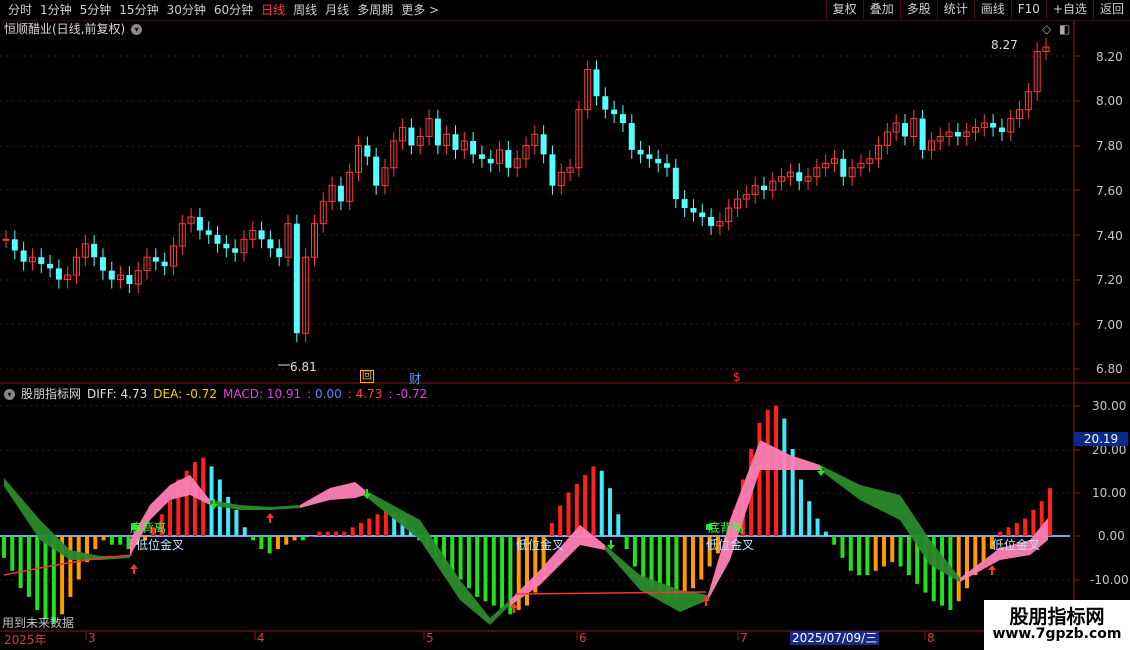  Describe the element at coordinates (134, 566) in the screenshot. I see `buy-arrow-head` at that location.